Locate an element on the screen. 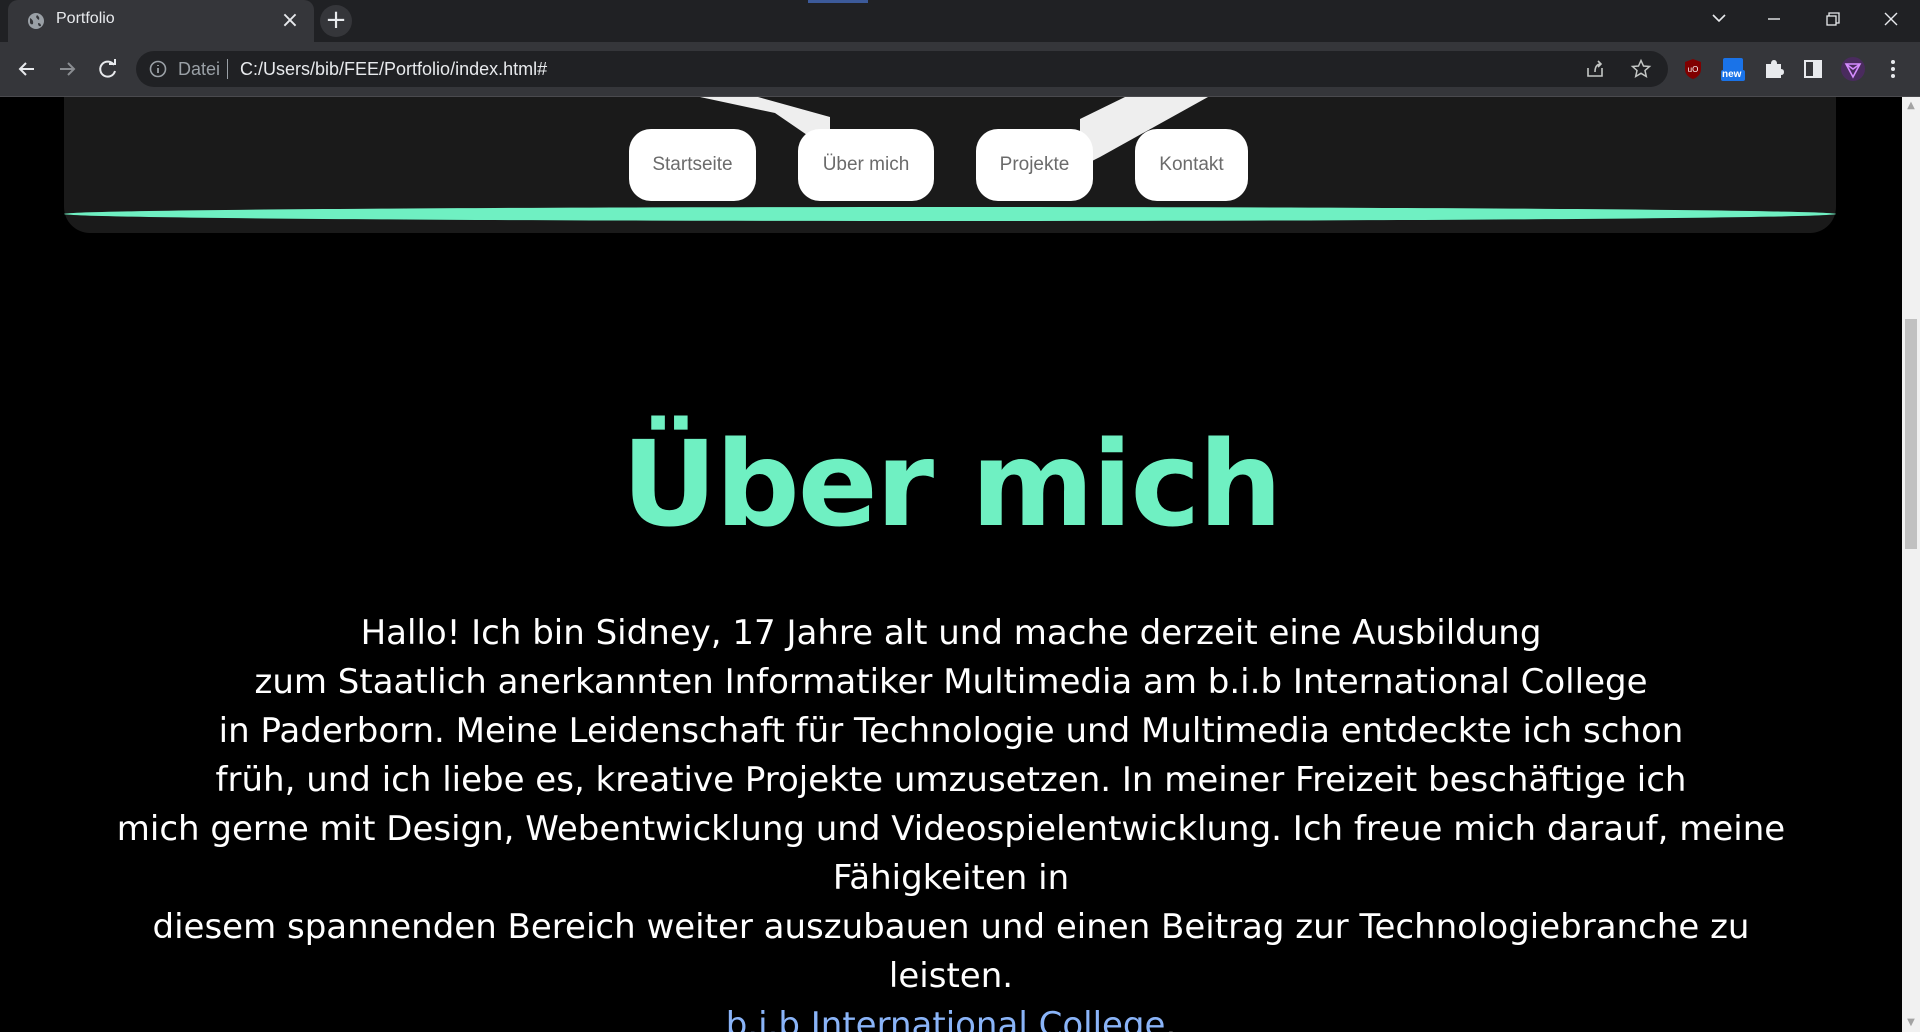 This screenshot has width=1920, height=1032. more-menu-icon is located at coordinates (1893, 69).